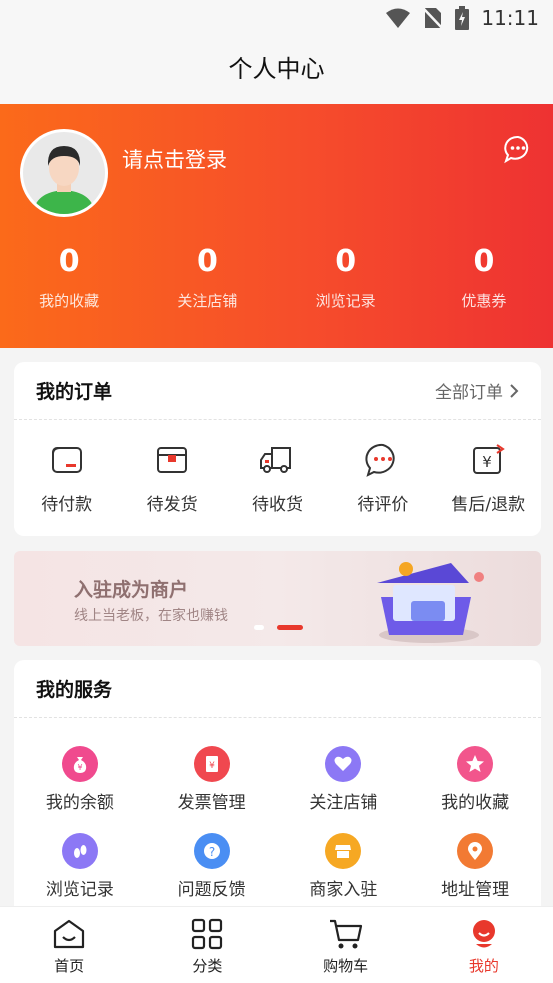 This screenshot has width=553, height=983. I want to click on page-title: 个人中心, so click(276, 69).